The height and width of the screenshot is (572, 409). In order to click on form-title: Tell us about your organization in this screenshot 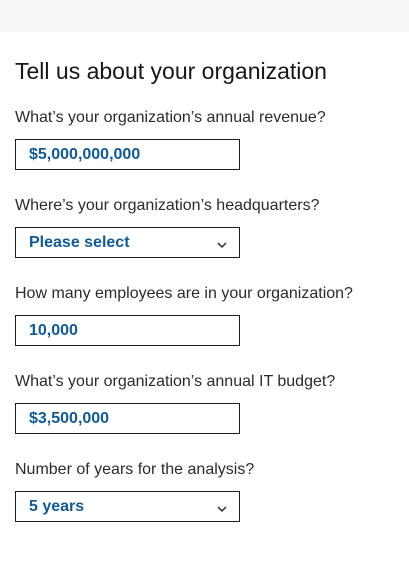, I will do `click(171, 71)`.